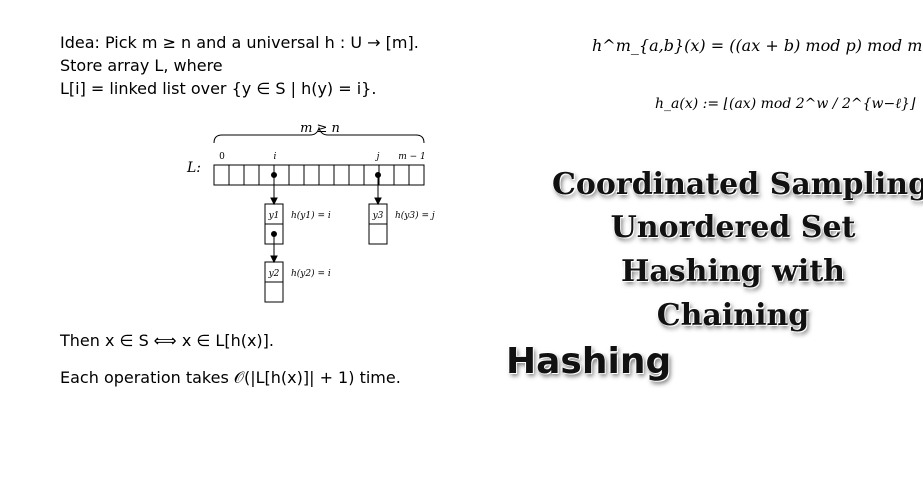 The height and width of the screenshot is (477, 923). Describe the element at coordinates (274, 274) in the screenshot. I see `chain-i-node-2-key: y2` at that location.